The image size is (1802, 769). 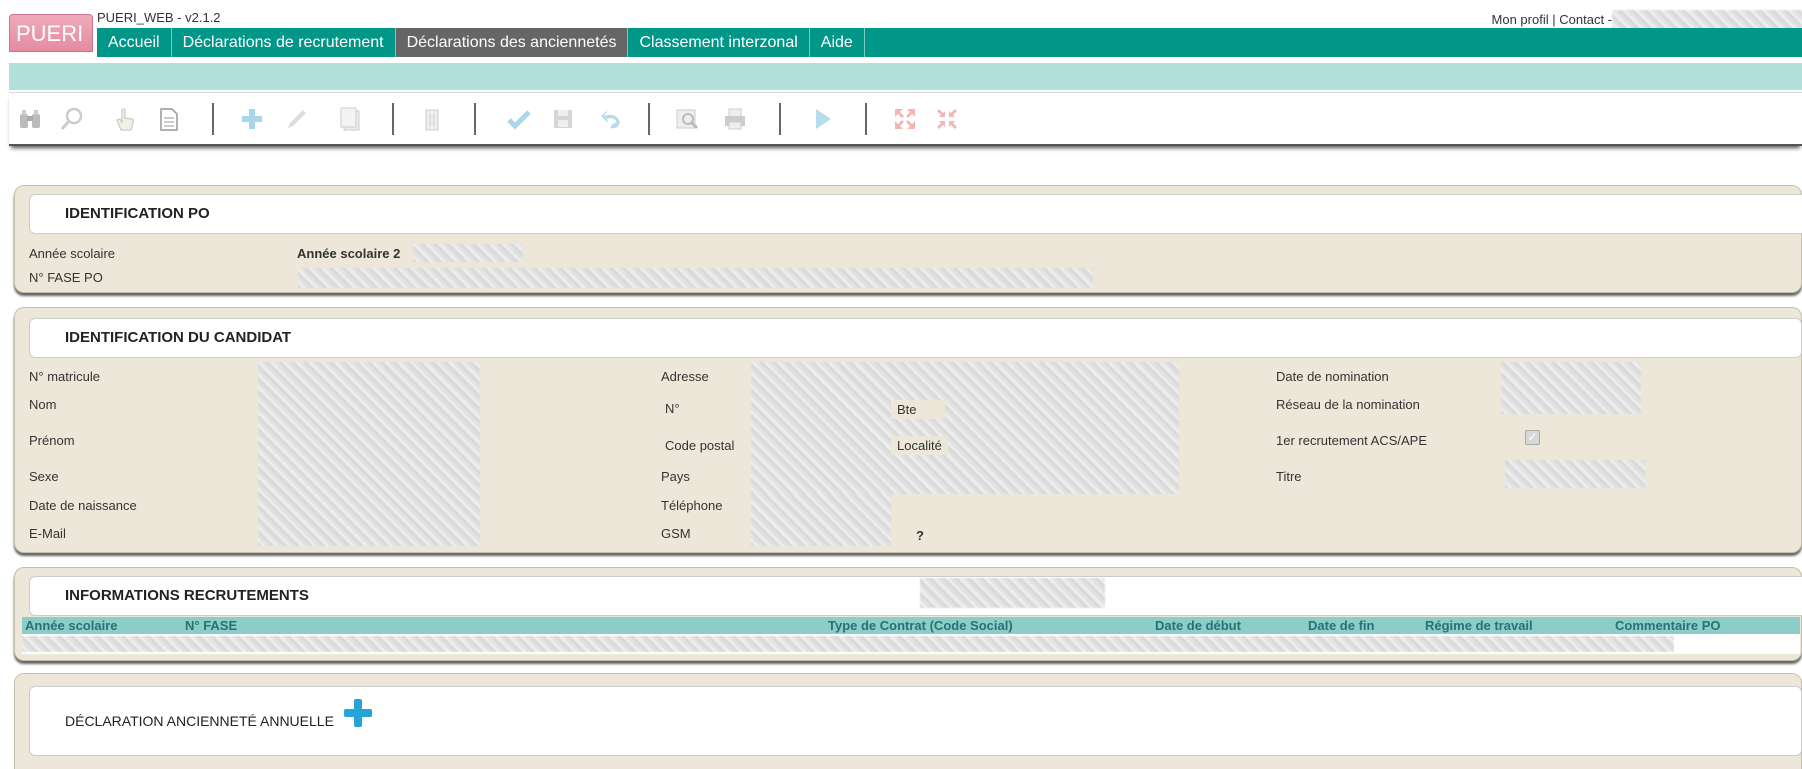 What do you see at coordinates (211, 625) in the screenshot?
I see `col-numero-fase: N° FASE` at bounding box center [211, 625].